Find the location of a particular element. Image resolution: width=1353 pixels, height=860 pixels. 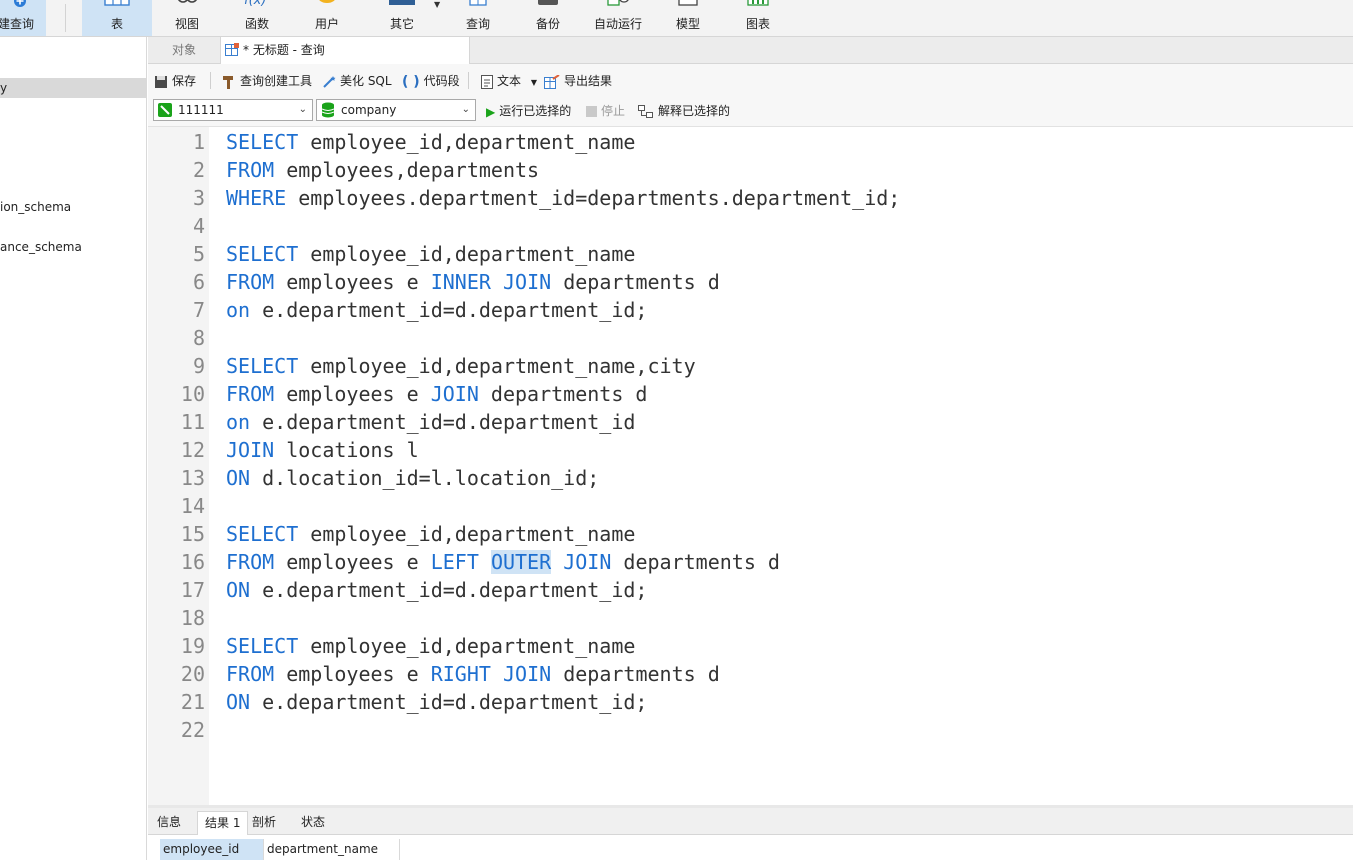

ribbon-backup-button: 备份 is located at coordinates (548, 18).